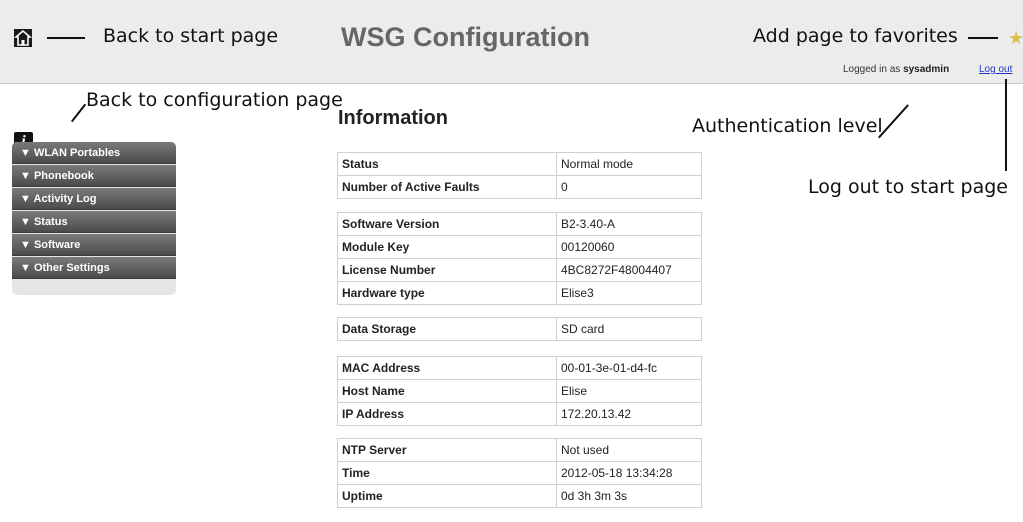  I want to click on row-label: Hardware type, so click(447, 293).